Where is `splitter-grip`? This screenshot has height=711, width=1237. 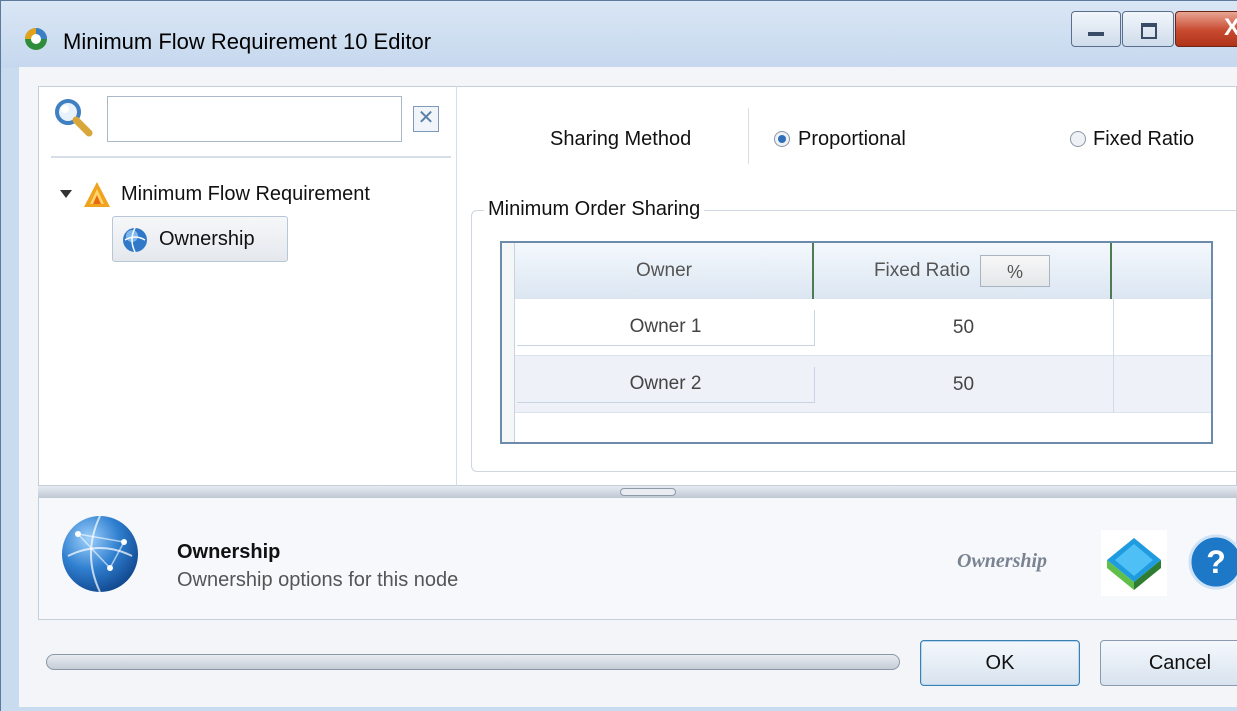 splitter-grip is located at coordinates (648, 492).